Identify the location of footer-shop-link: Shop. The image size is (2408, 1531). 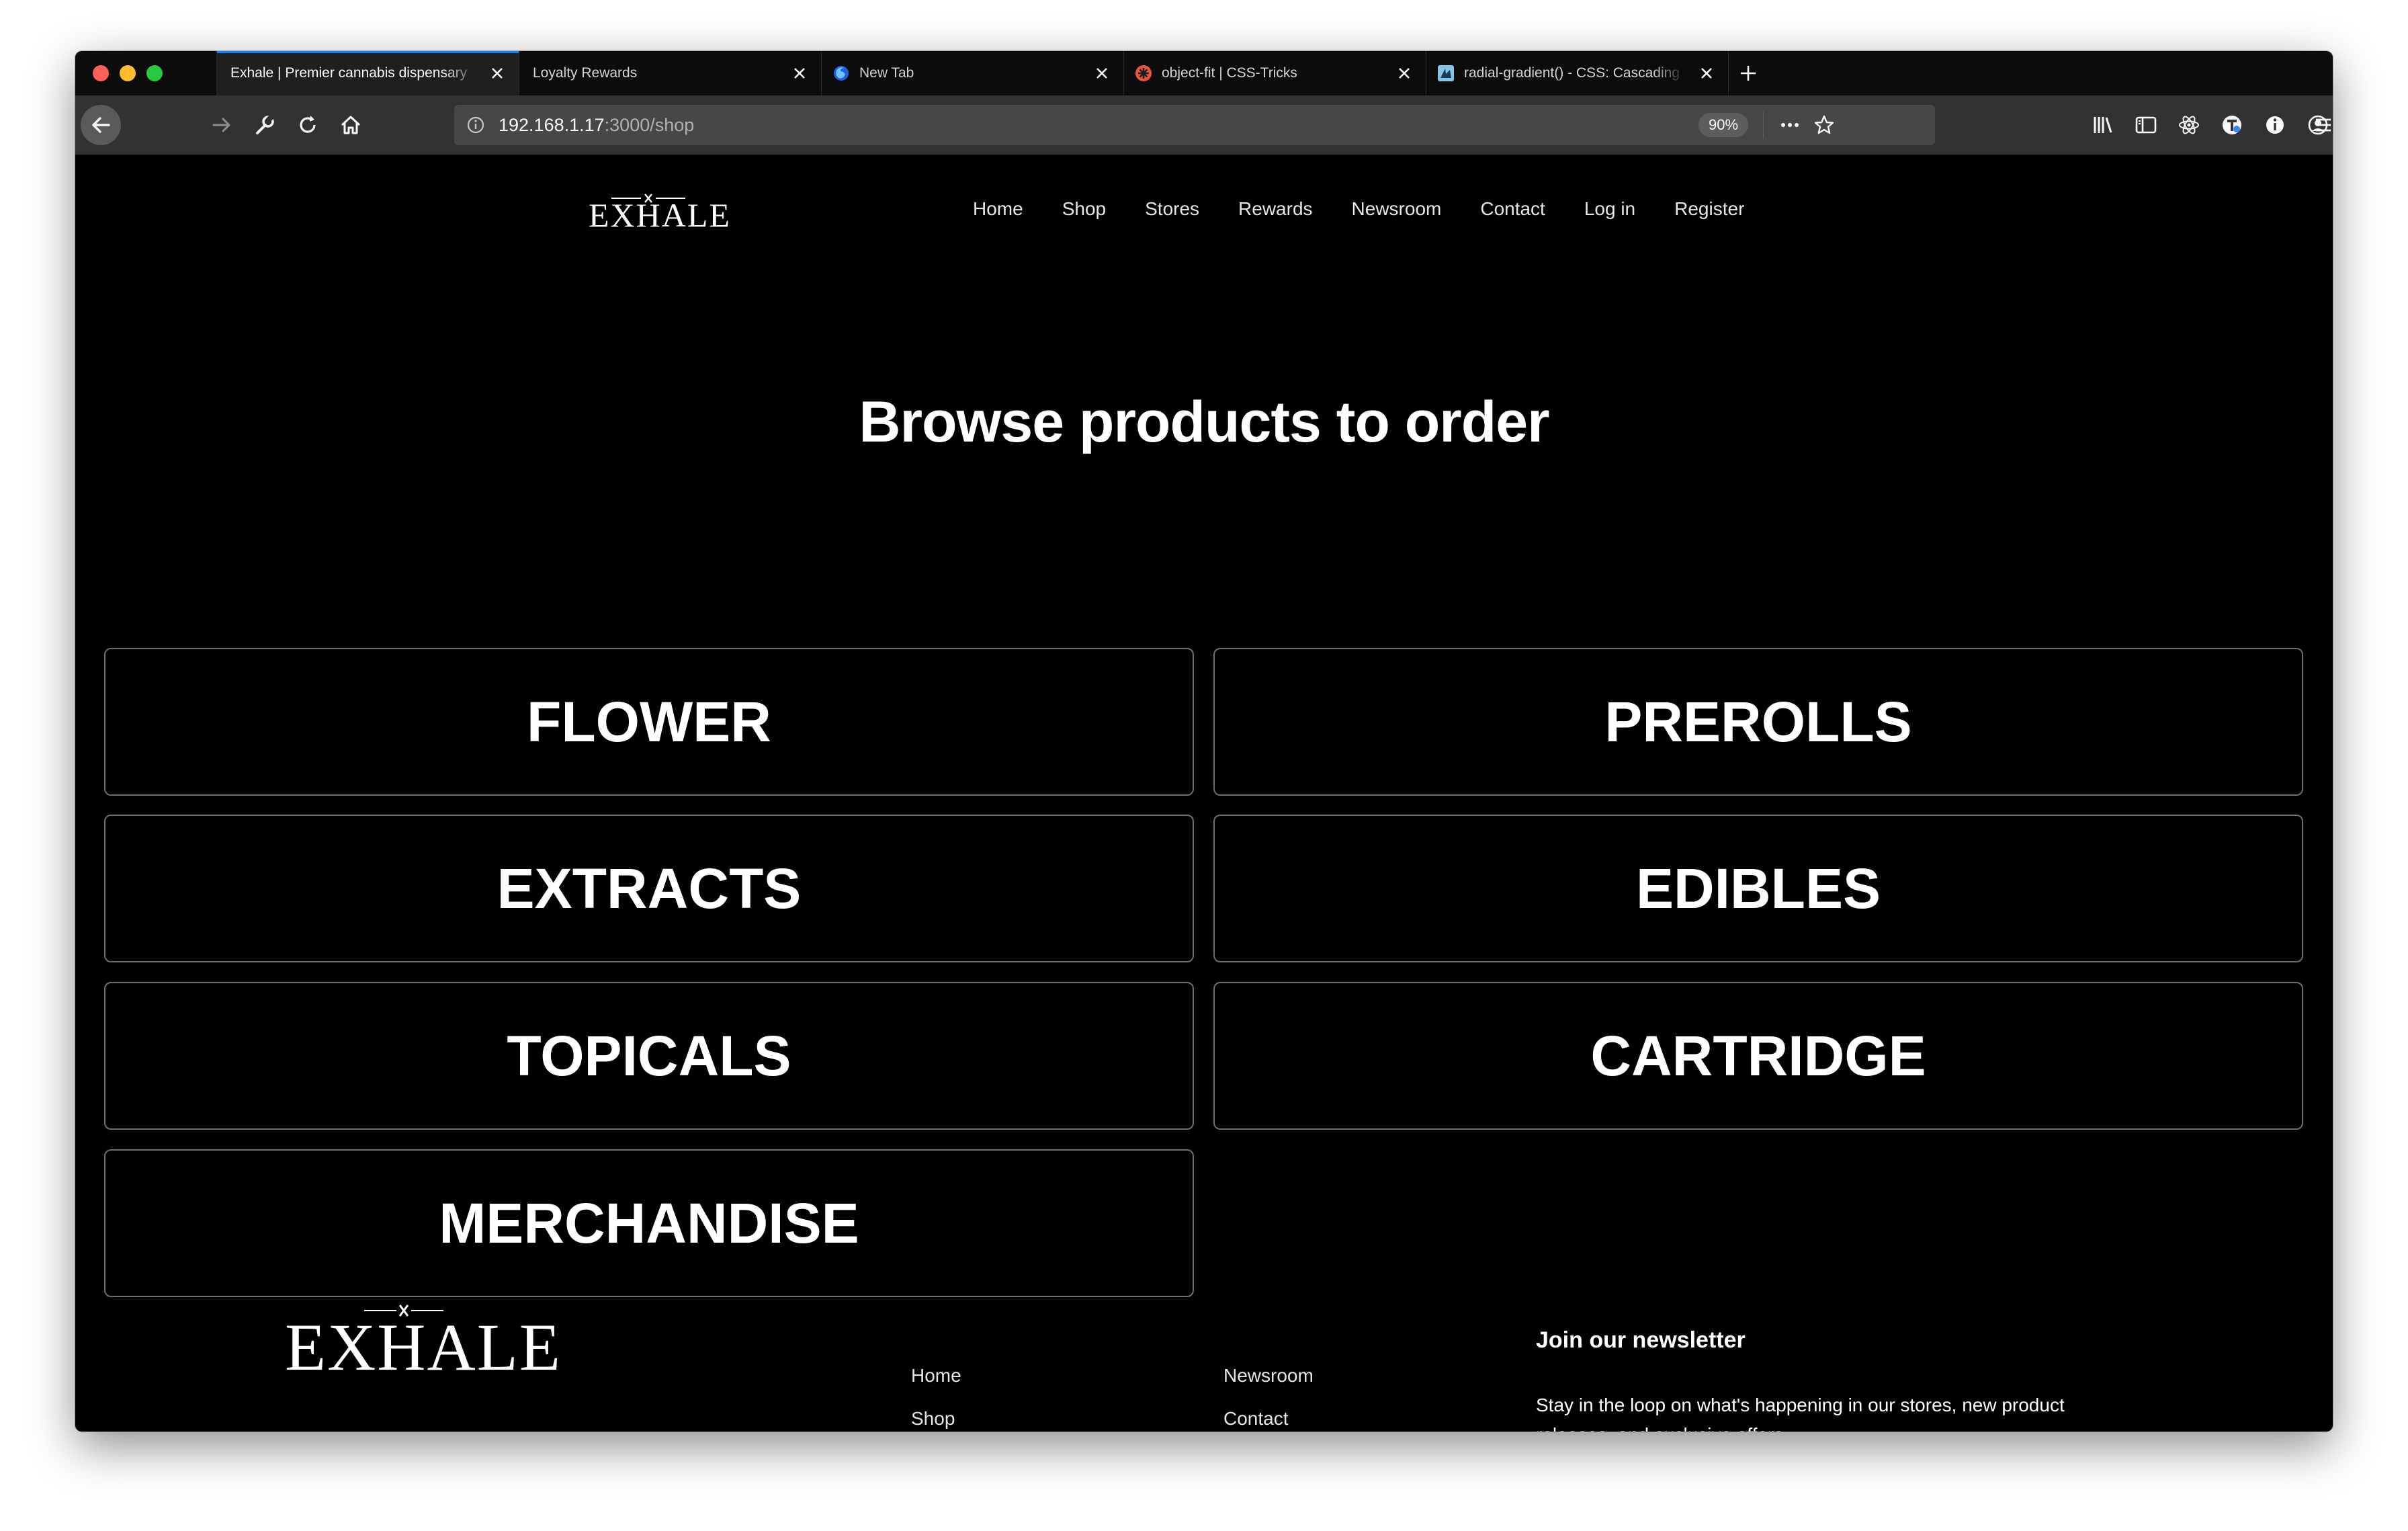
(936, 1420).